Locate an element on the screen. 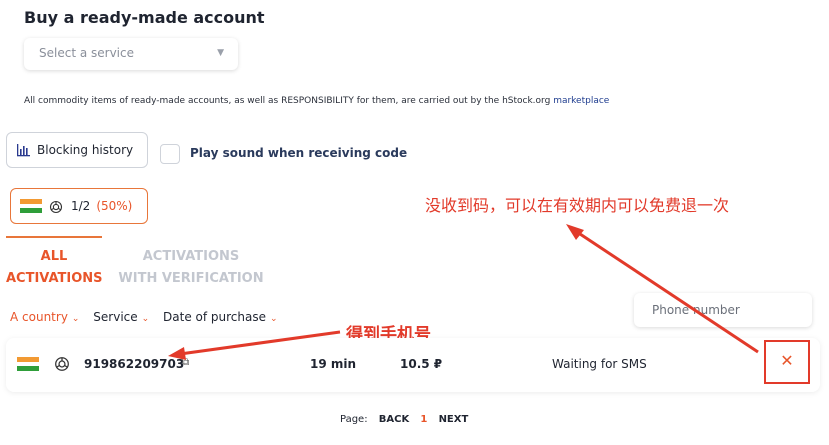  pager-next: NEXT is located at coordinates (454, 419).